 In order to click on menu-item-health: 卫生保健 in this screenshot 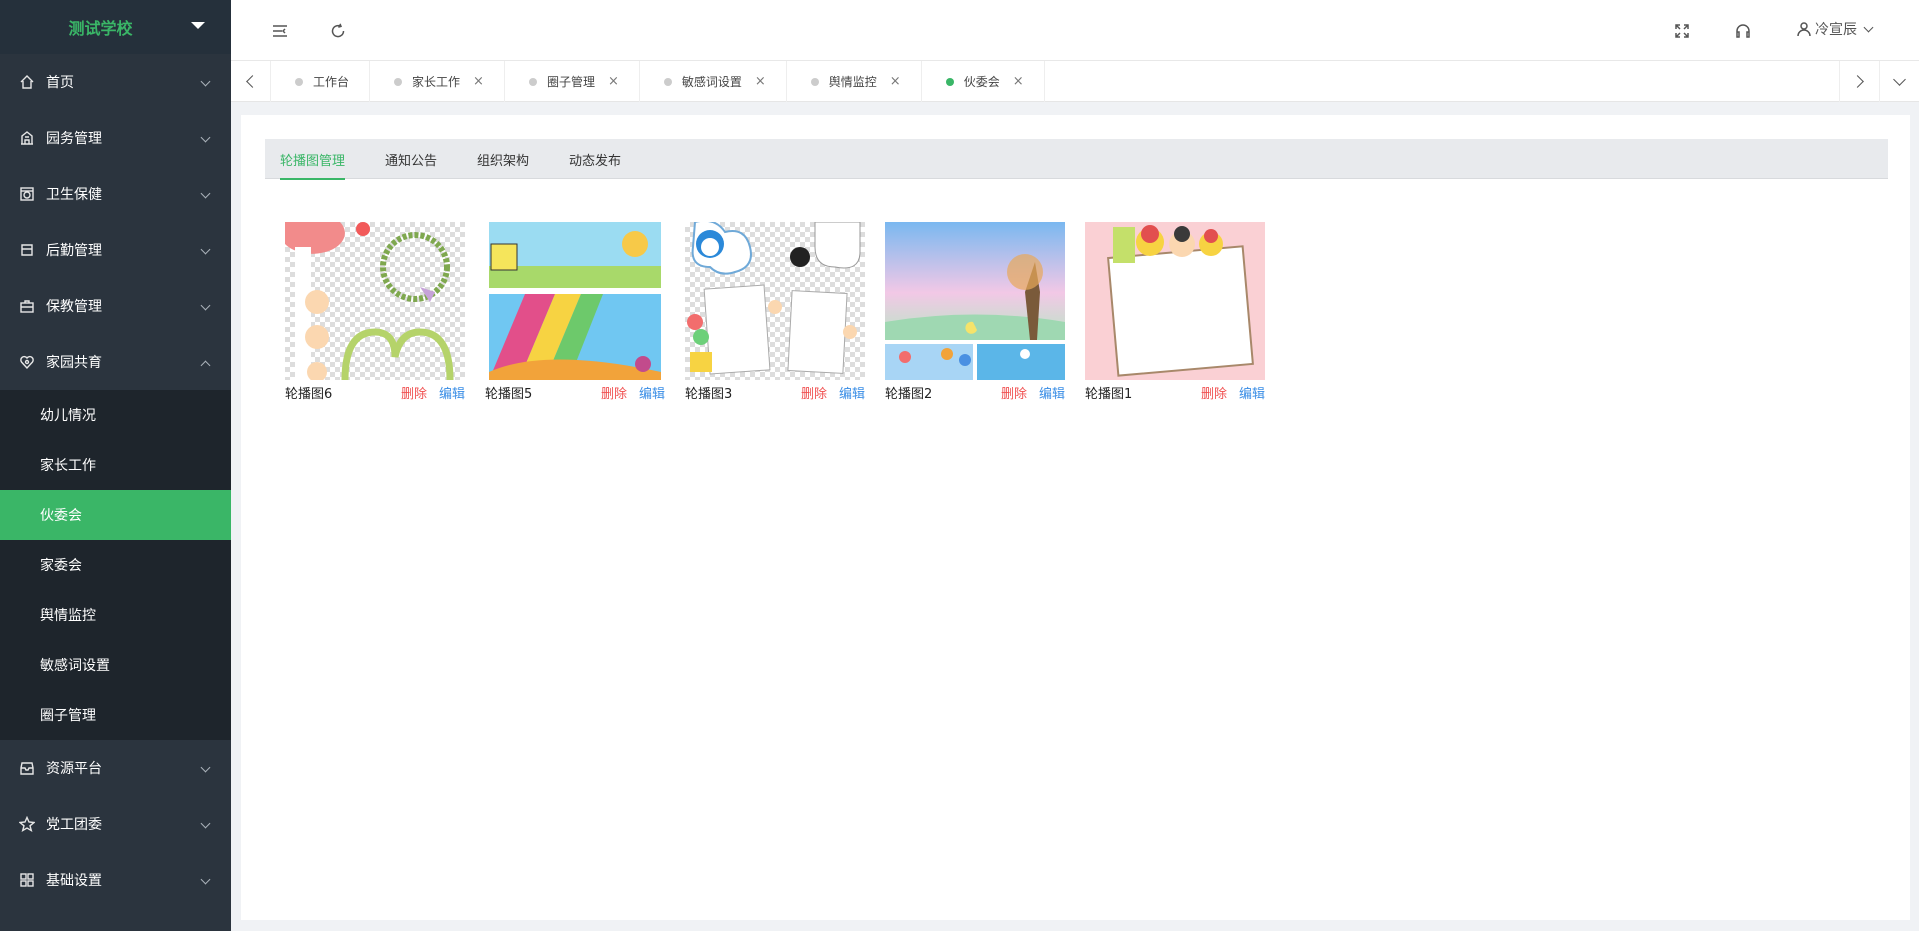, I will do `click(115, 194)`.